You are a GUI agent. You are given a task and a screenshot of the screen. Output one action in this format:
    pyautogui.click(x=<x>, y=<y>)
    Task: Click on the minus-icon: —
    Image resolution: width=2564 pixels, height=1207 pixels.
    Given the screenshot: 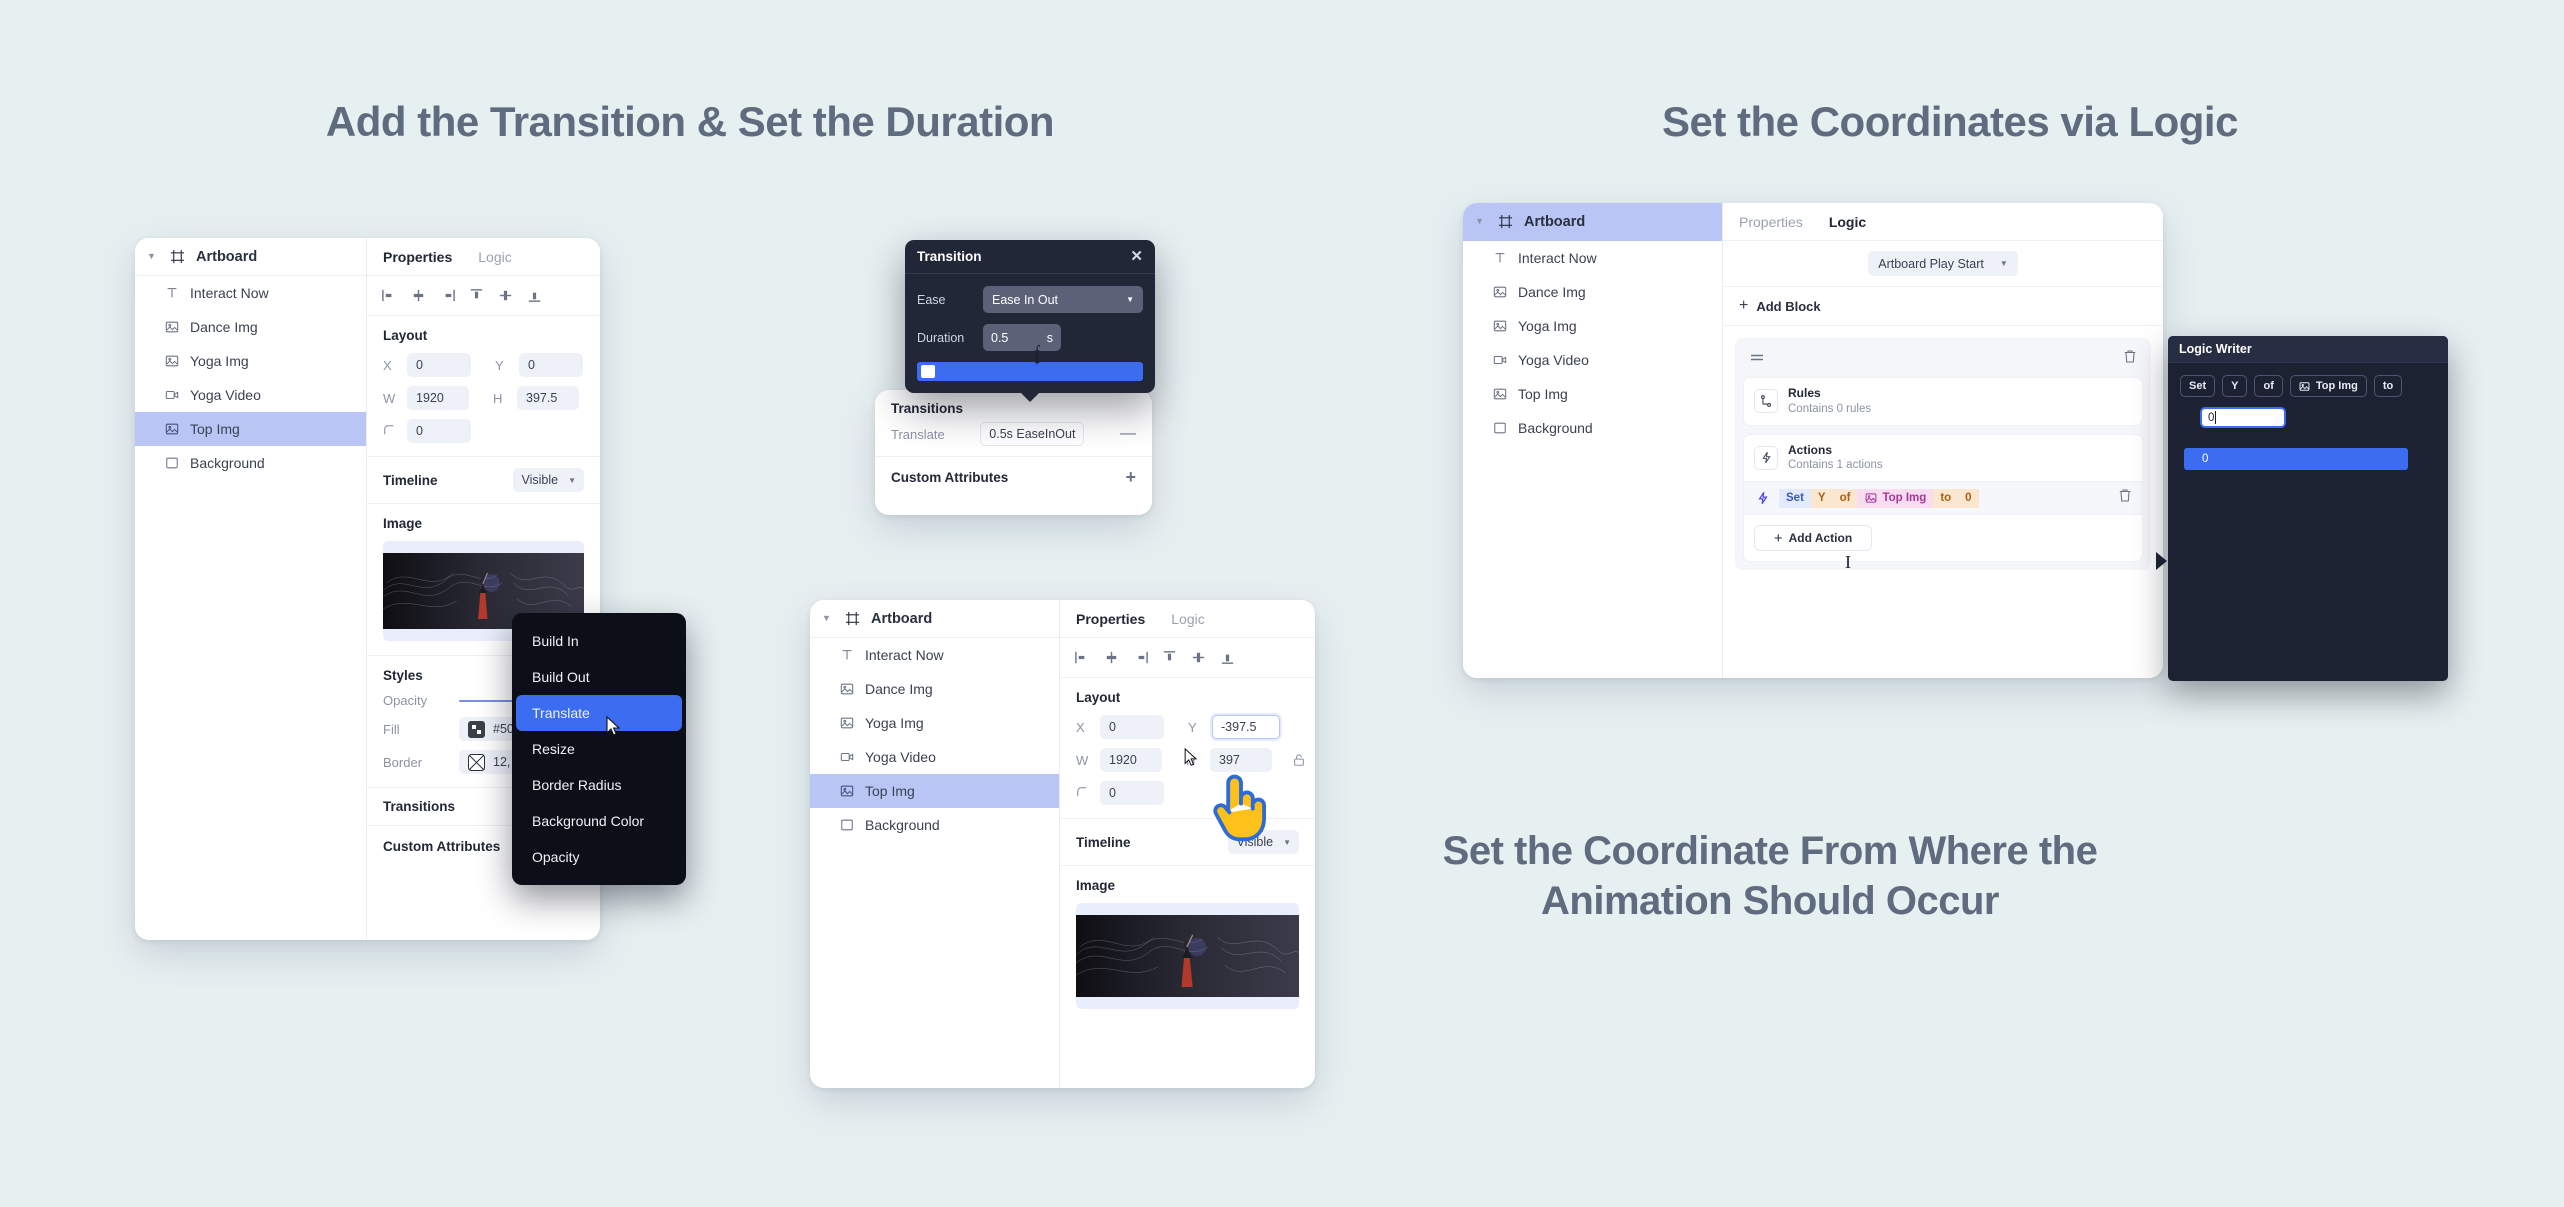 What is the action you would take?
    pyautogui.click(x=1128, y=434)
    